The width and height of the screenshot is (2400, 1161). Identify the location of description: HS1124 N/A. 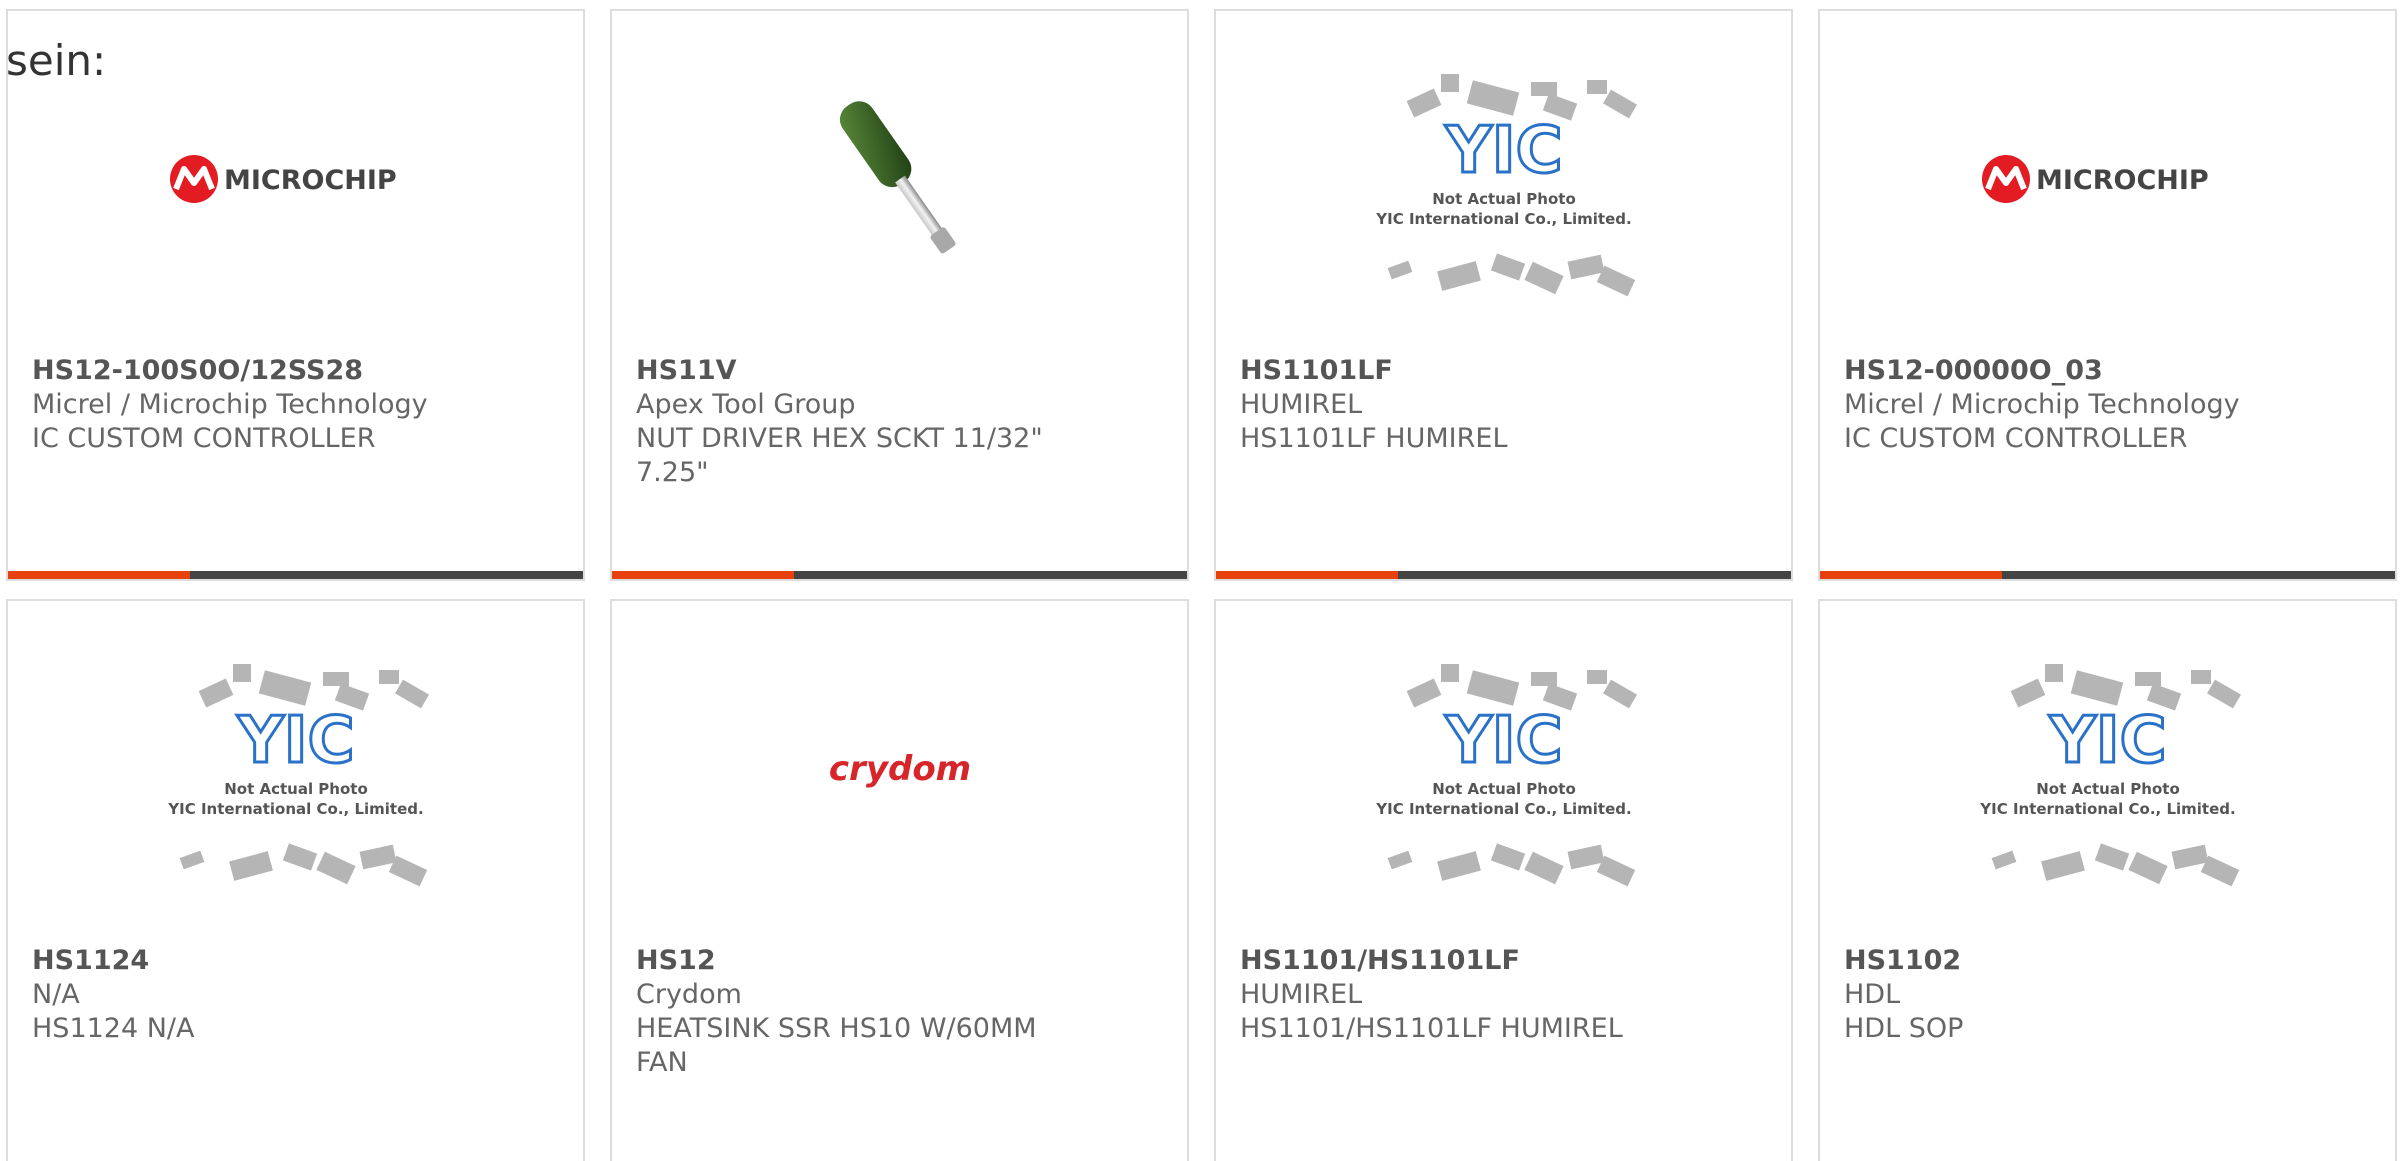
(113, 1028).